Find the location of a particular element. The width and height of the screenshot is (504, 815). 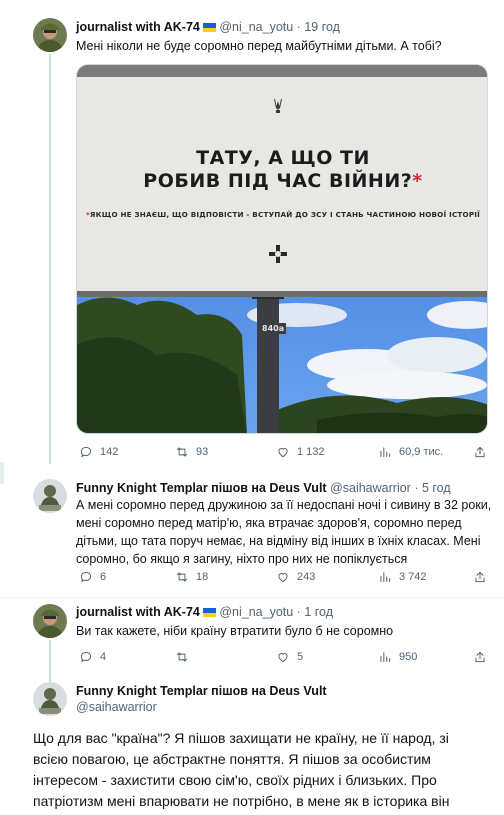

like-count: 5 is located at coordinates (300, 657).